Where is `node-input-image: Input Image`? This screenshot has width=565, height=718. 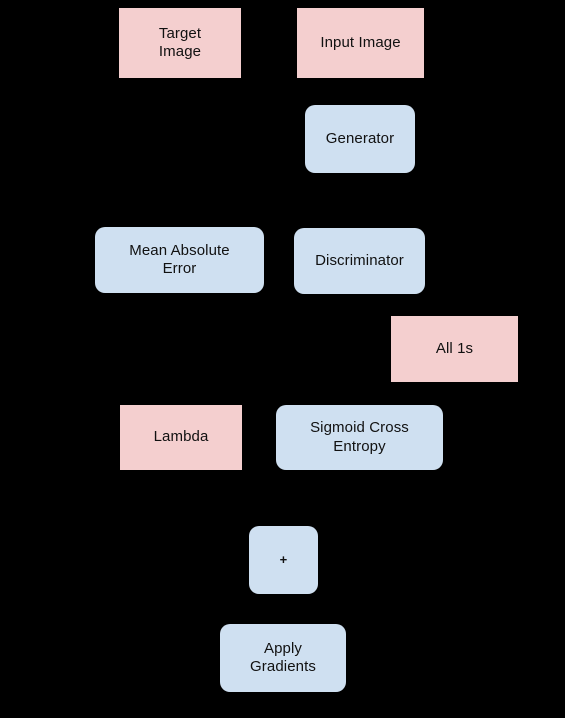
node-input-image: Input Image is located at coordinates (360, 43).